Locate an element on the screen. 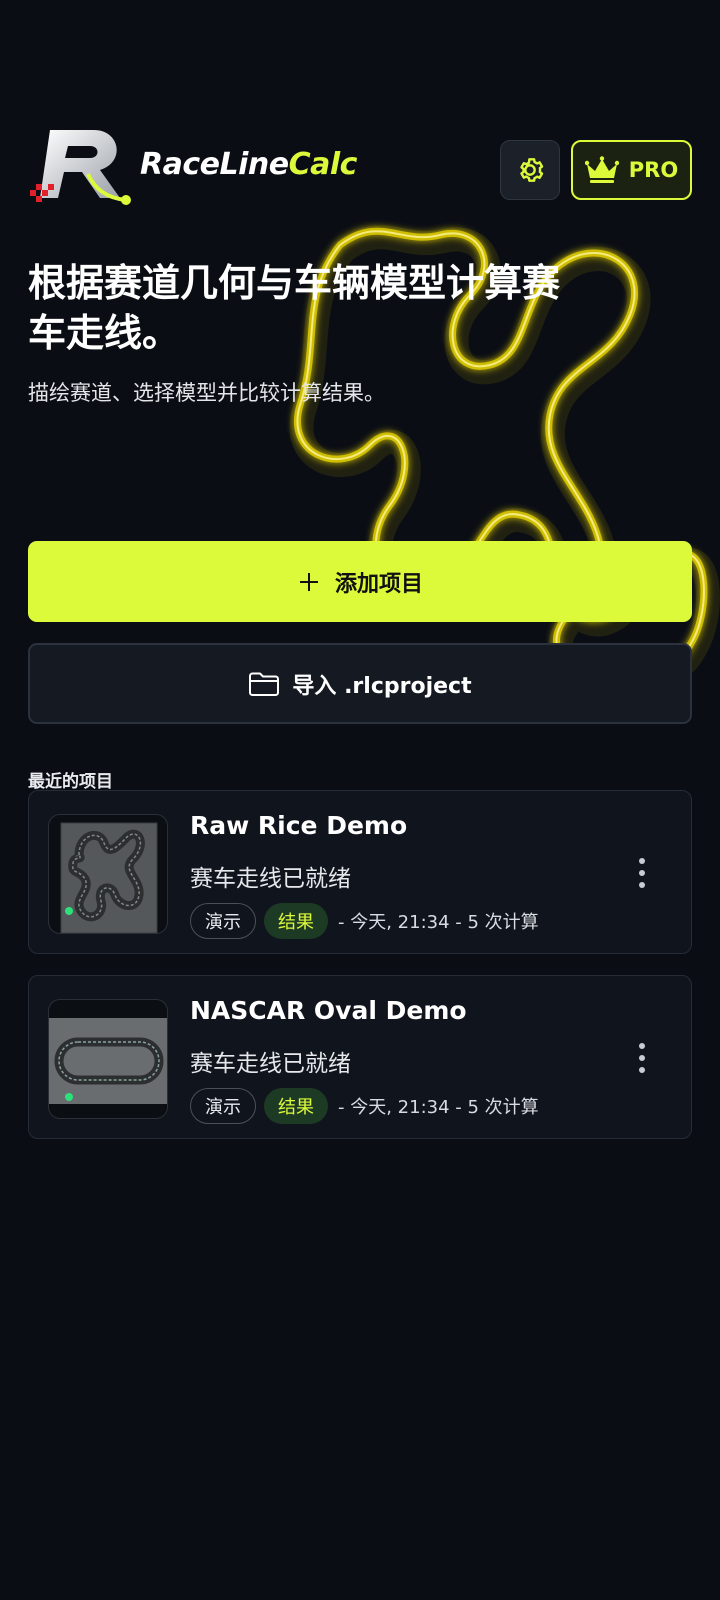 Image resolution: width=720 pixels, height=1600 pixels. logo-text-main: RaceLine is located at coordinates (214, 164).